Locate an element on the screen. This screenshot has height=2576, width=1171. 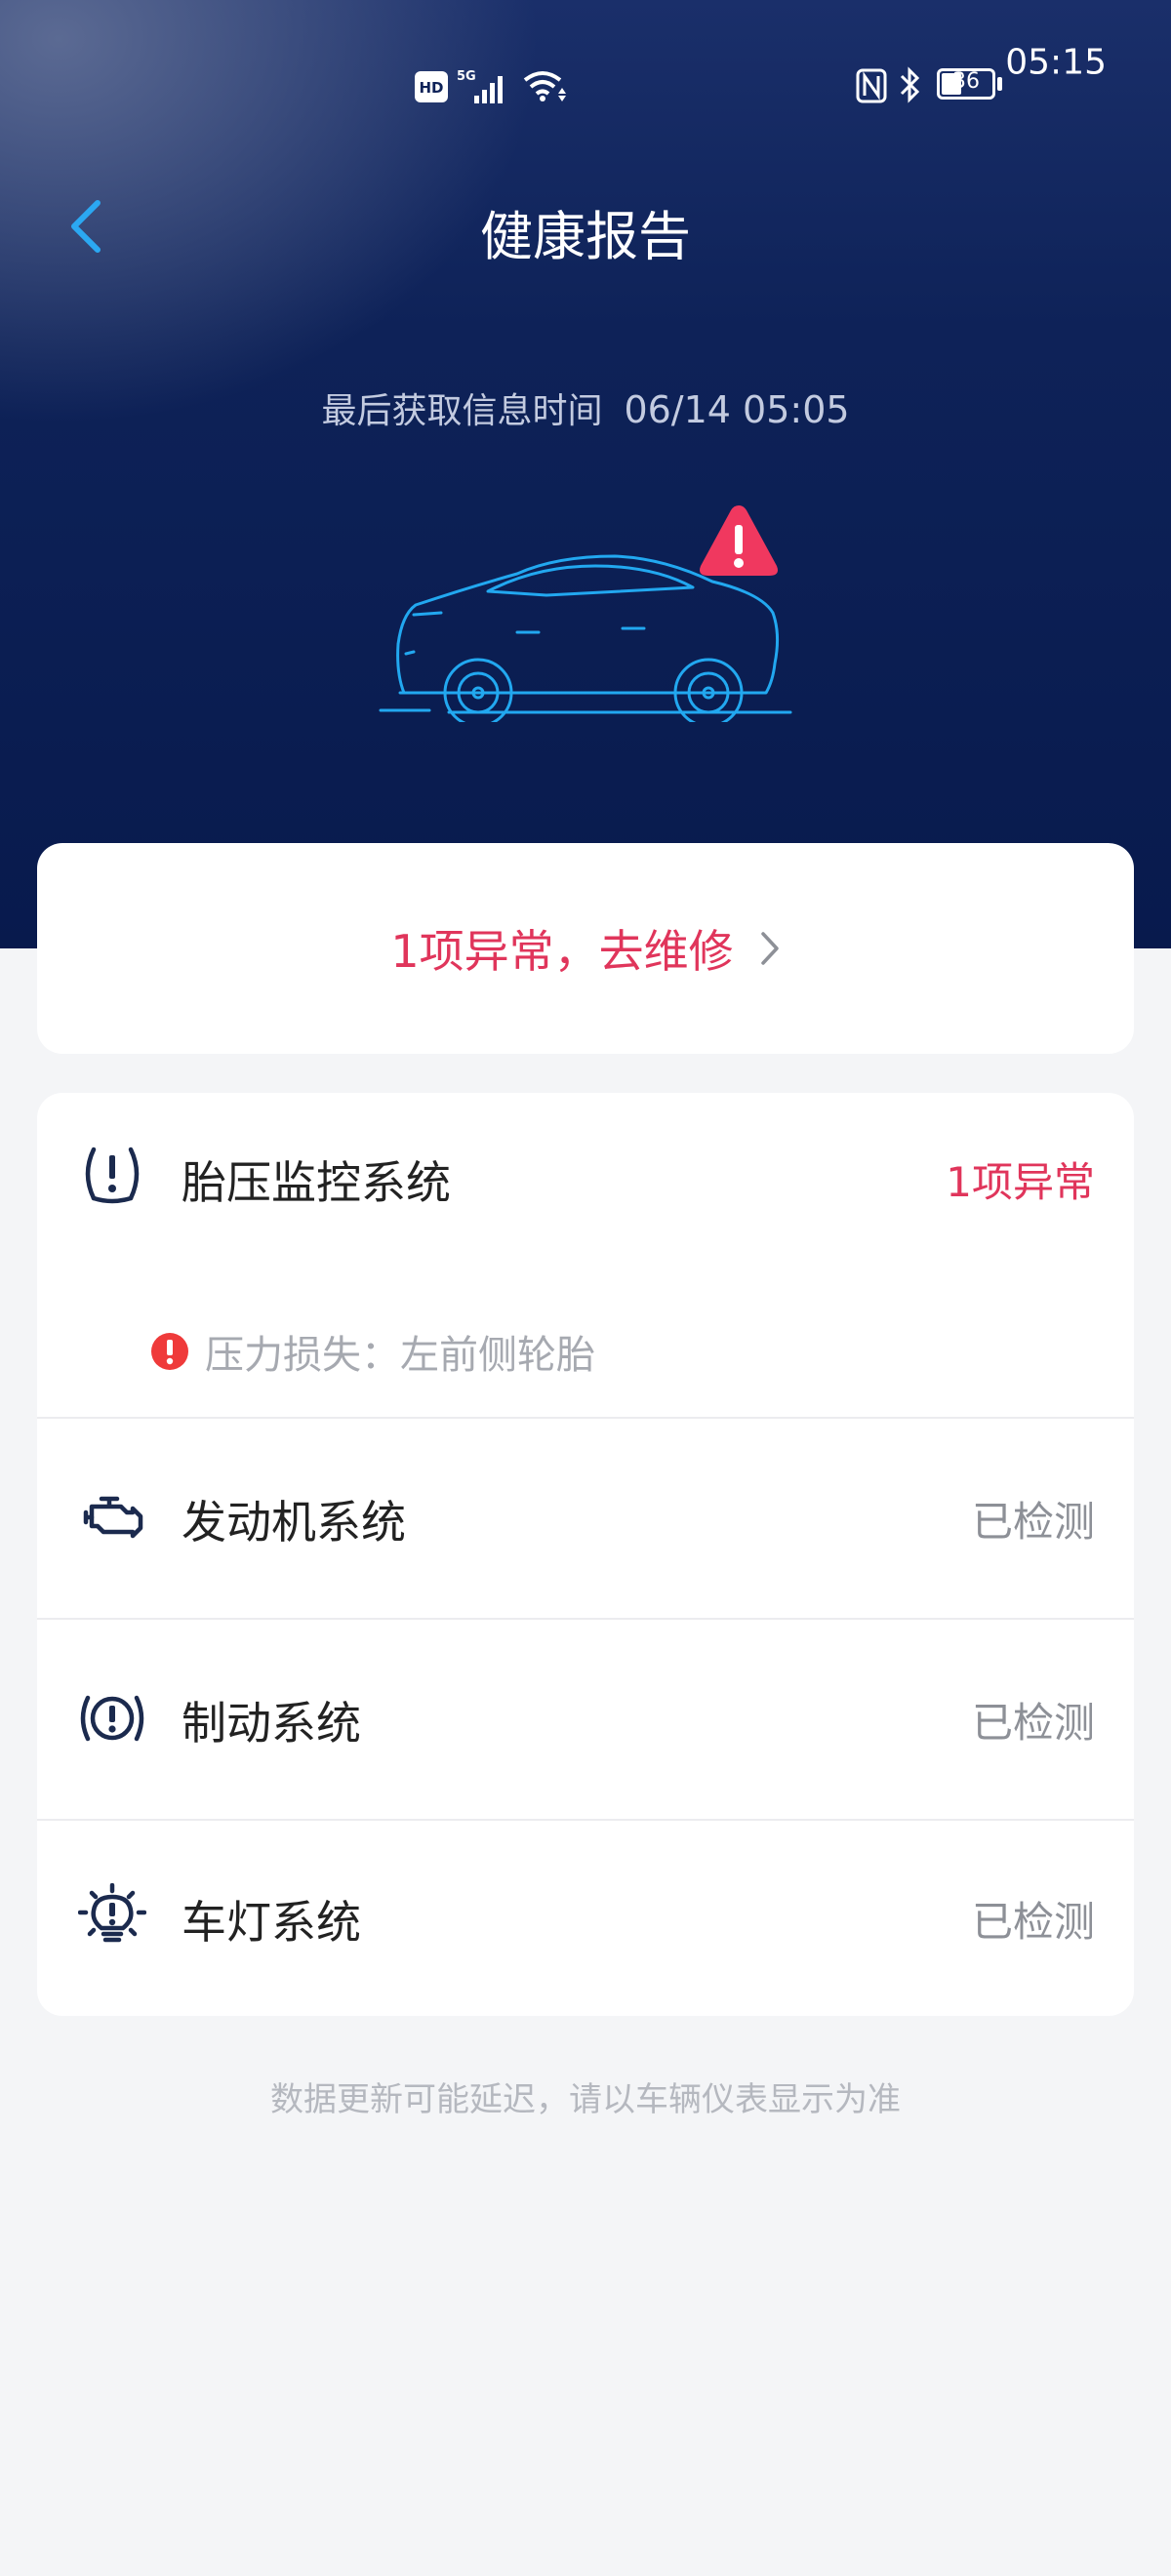
last-update-value: 06/14 05:05 is located at coordinates (737, 409).